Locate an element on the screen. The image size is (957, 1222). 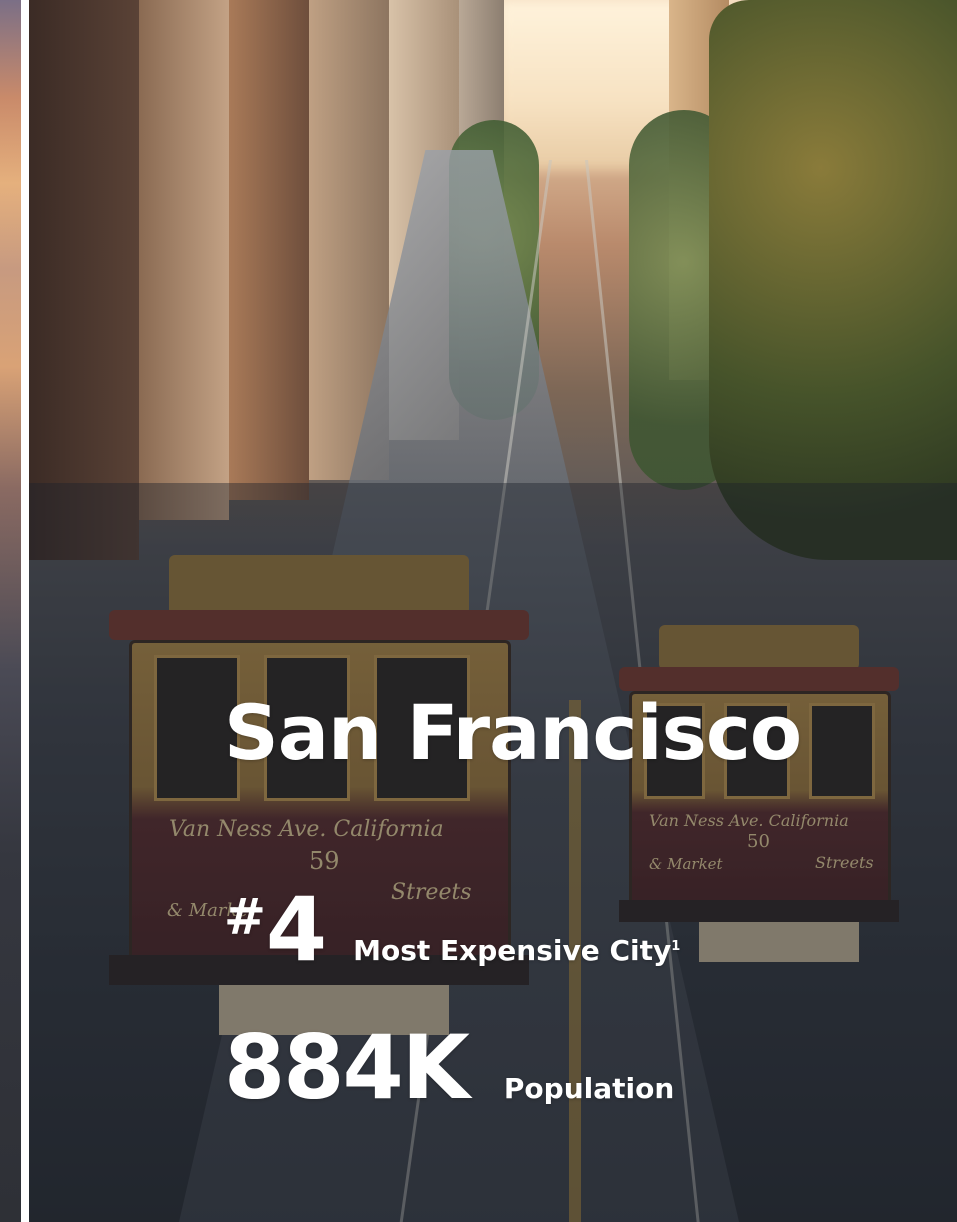
card-divider is located at coordinates (25, 611).